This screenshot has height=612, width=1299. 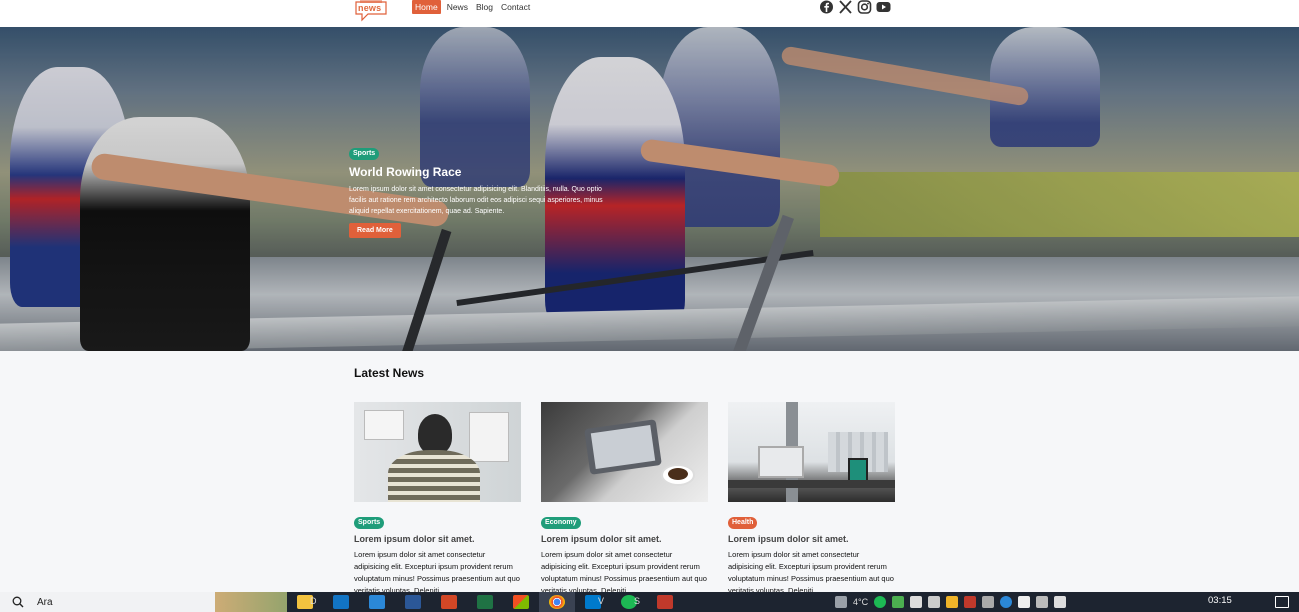 What do you see at coordinates (637, 601) in the screenshot?
I see `taskbar-app-label: S` at bounding box center [637, 601].